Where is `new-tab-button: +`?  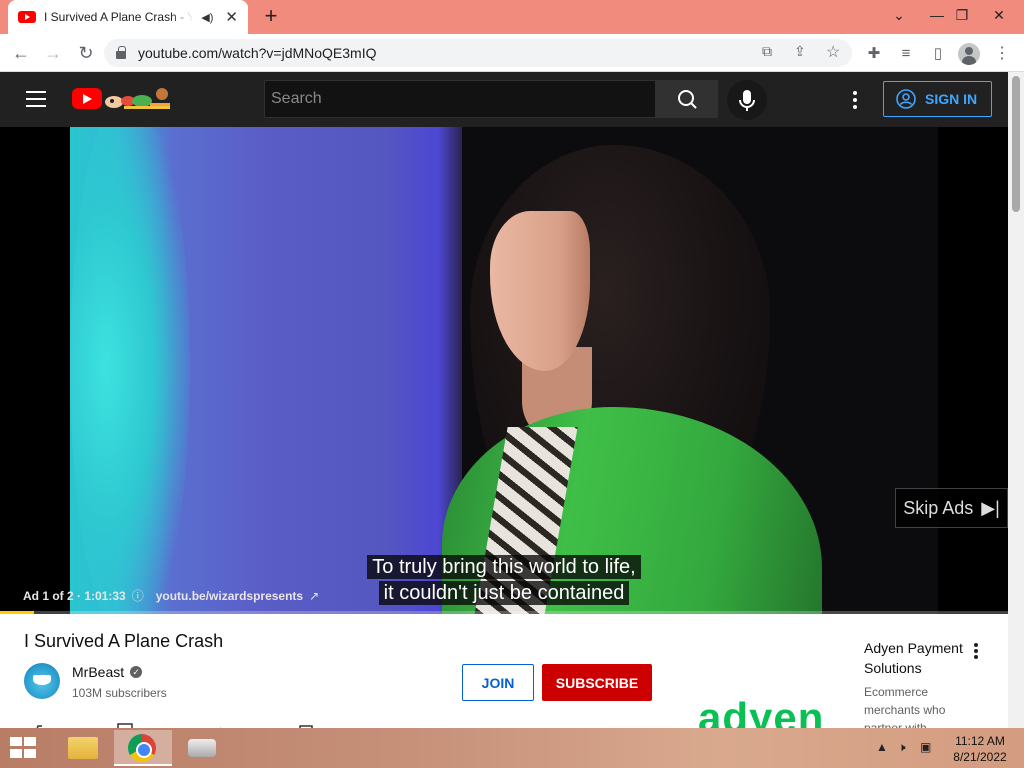 new-tab-button: + is located at coordinates (271, 17).